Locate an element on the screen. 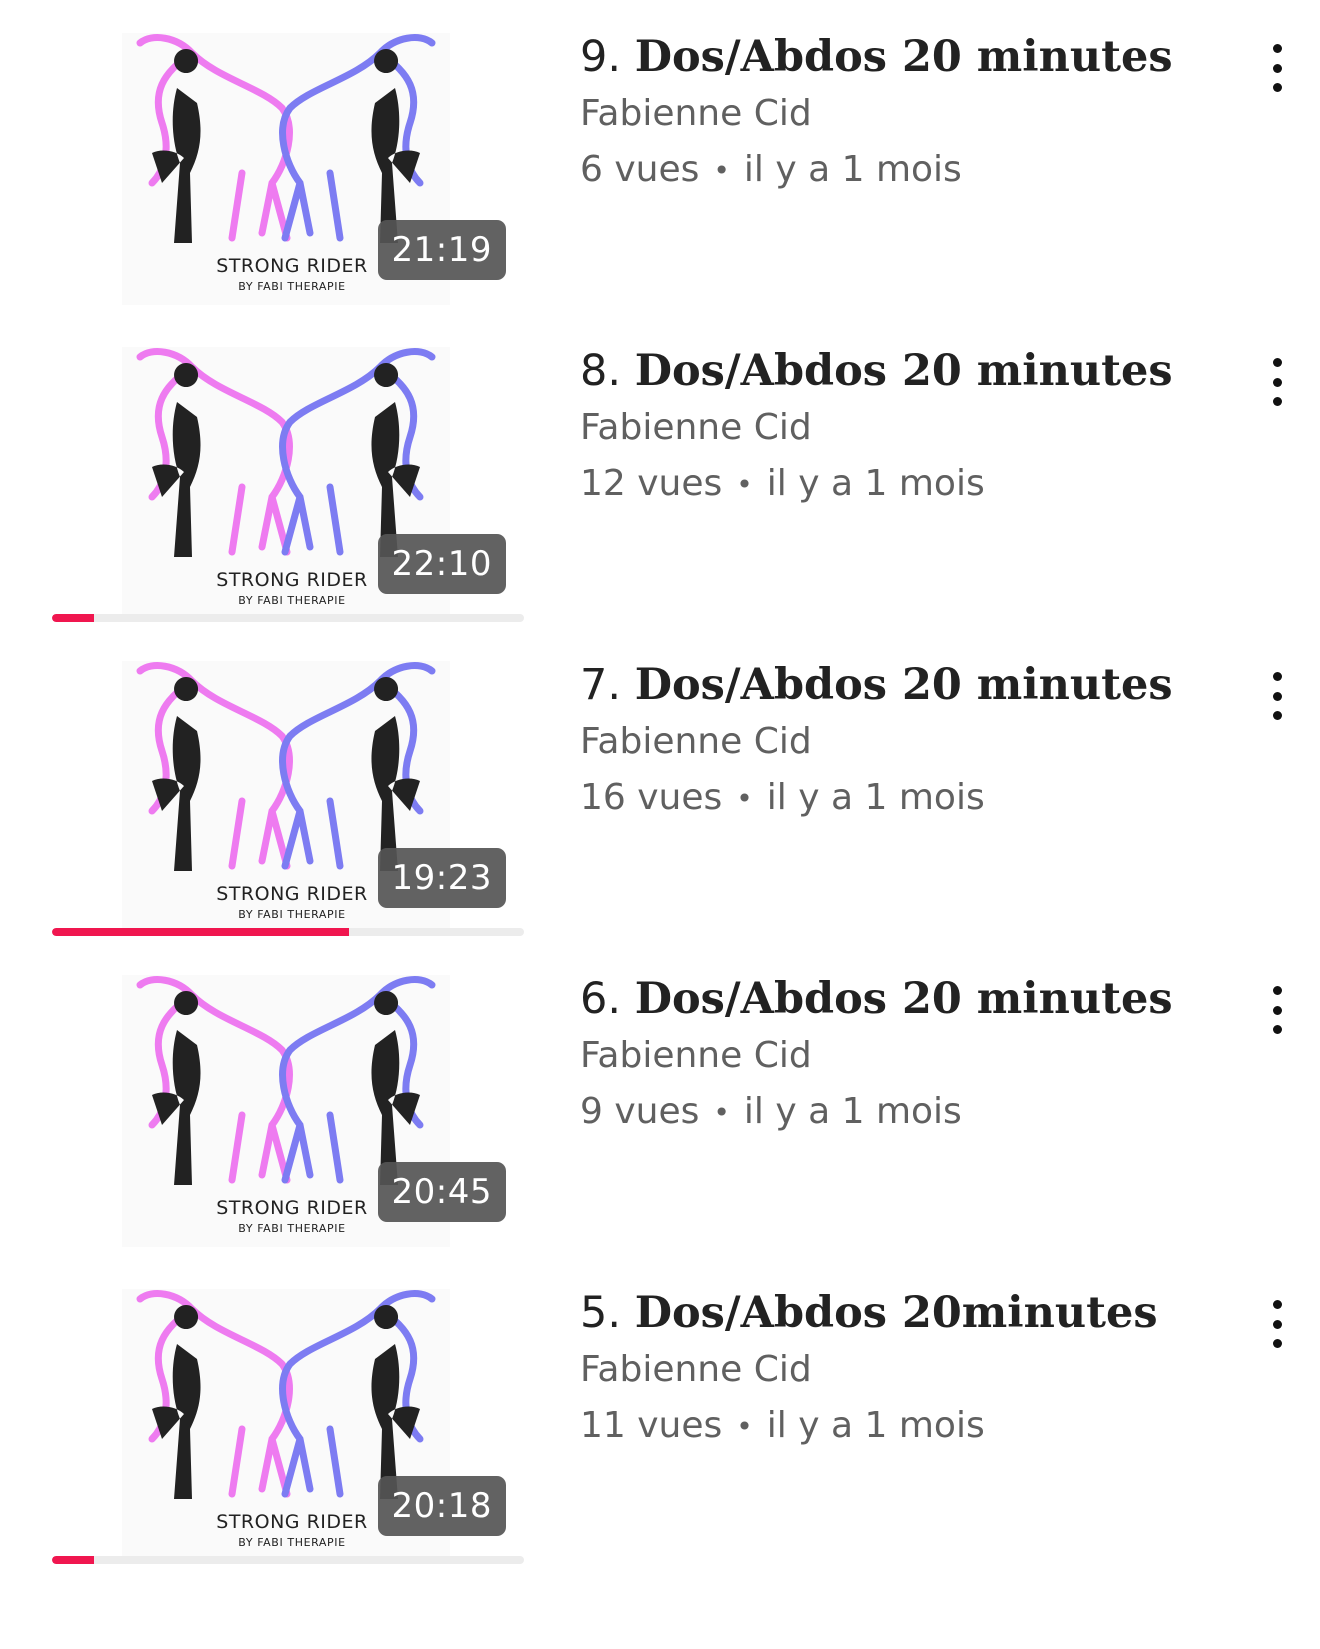 This screenshot has width=1320, height=1649. video-thumbnail: STRONG RIDER BY FABI THERAPIE 22:10 is located at coordinates (288, 468).